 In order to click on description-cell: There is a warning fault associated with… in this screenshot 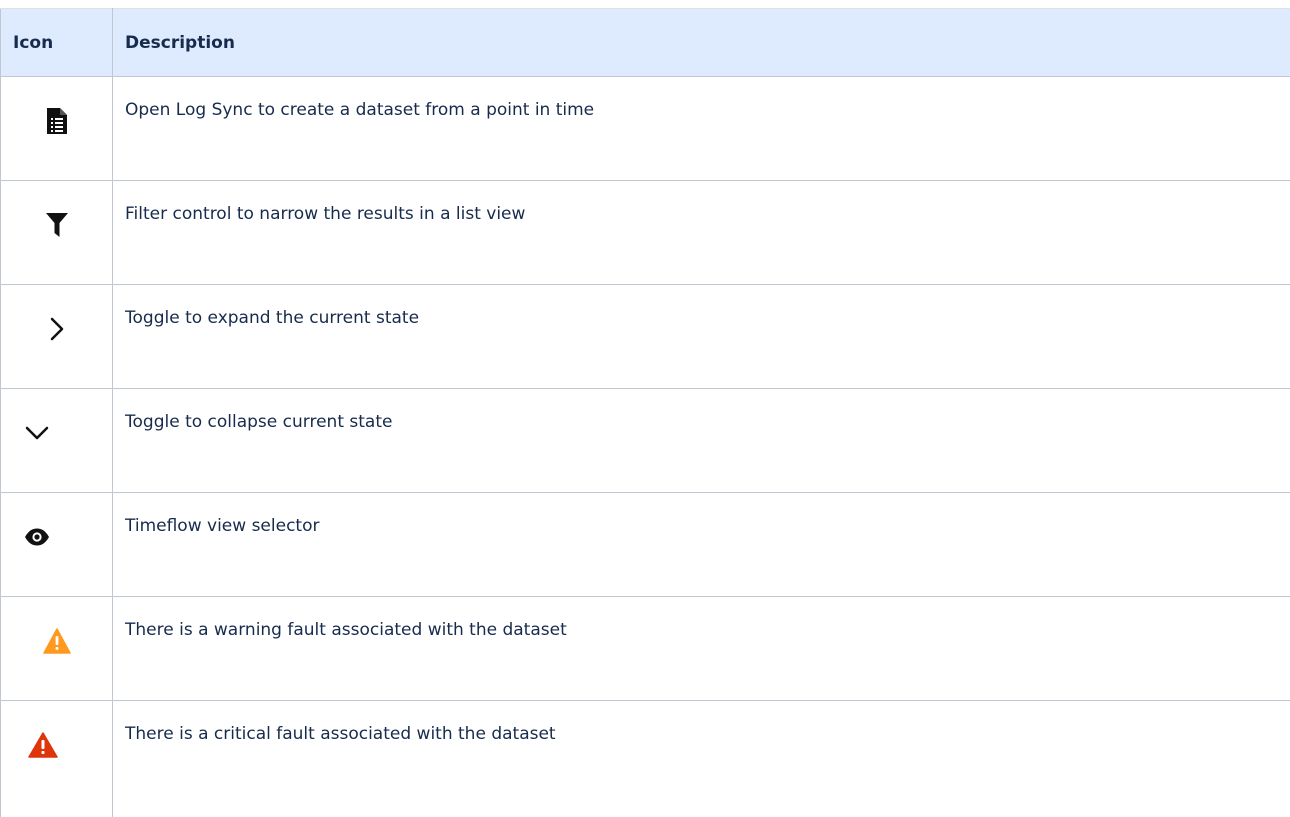, I will do `click(701, 649)`.